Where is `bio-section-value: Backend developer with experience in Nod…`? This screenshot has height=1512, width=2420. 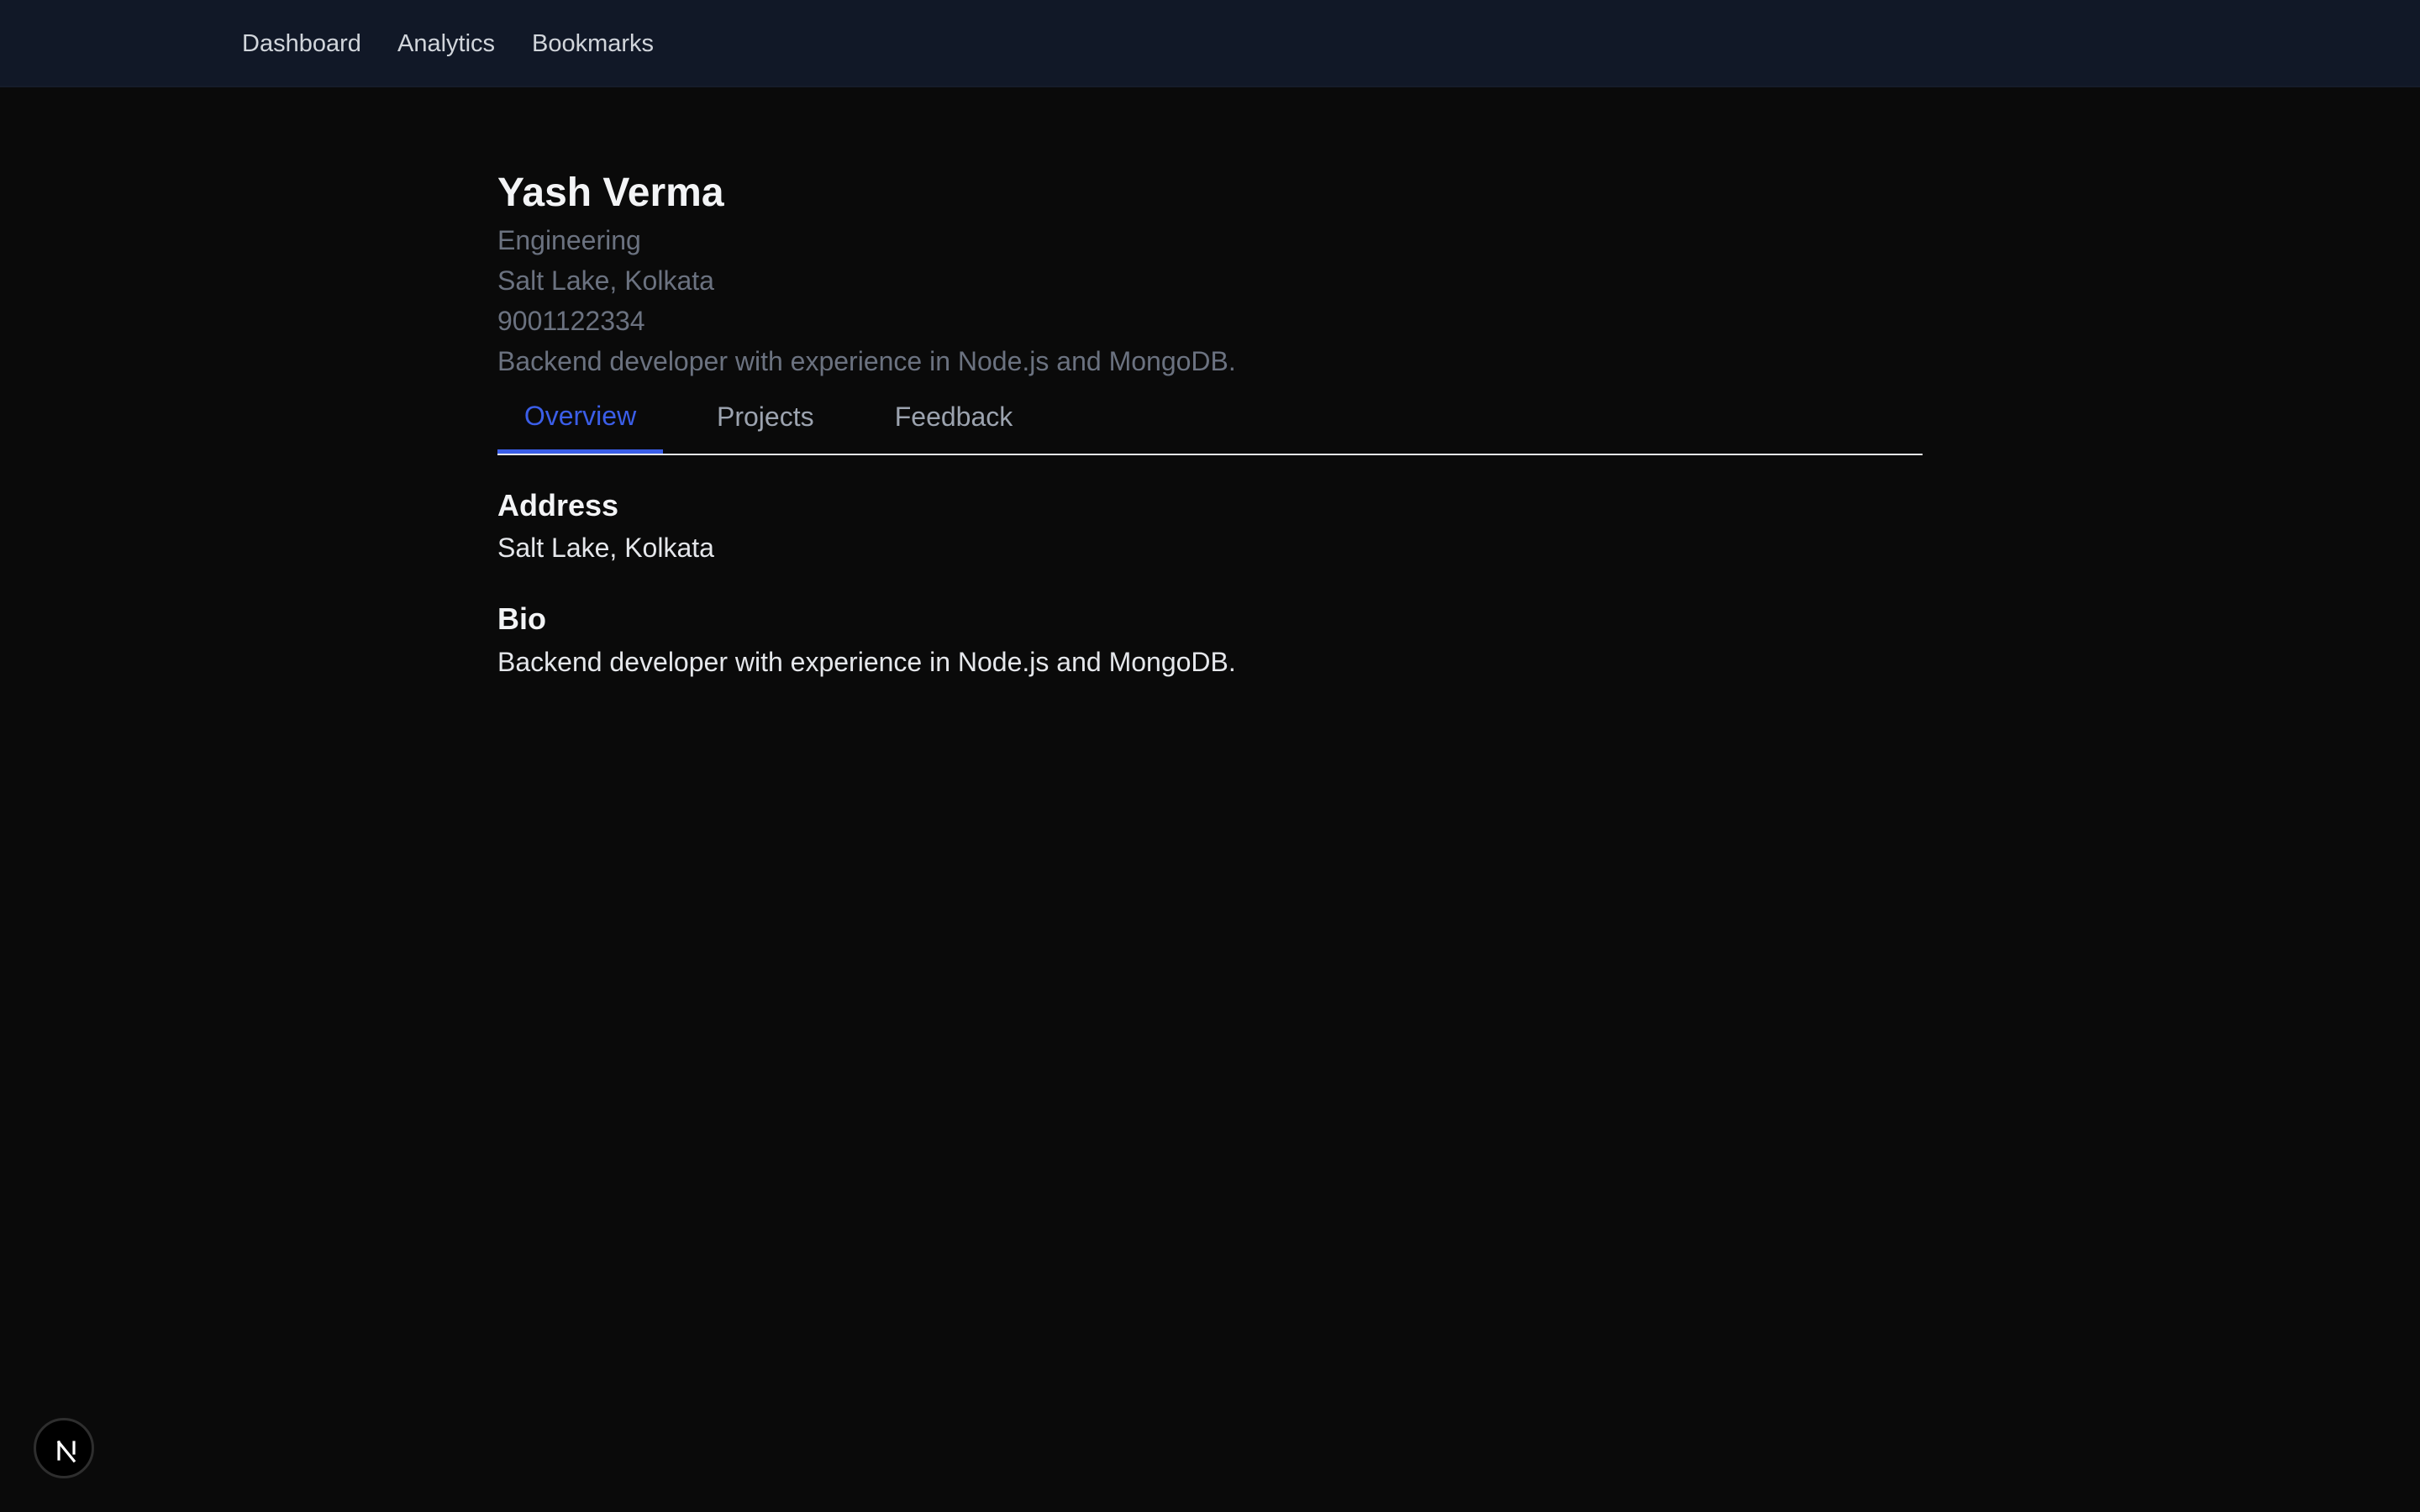 bio-section-value: Backend developer with experience in Nod… is located at coordinates (867, 662).